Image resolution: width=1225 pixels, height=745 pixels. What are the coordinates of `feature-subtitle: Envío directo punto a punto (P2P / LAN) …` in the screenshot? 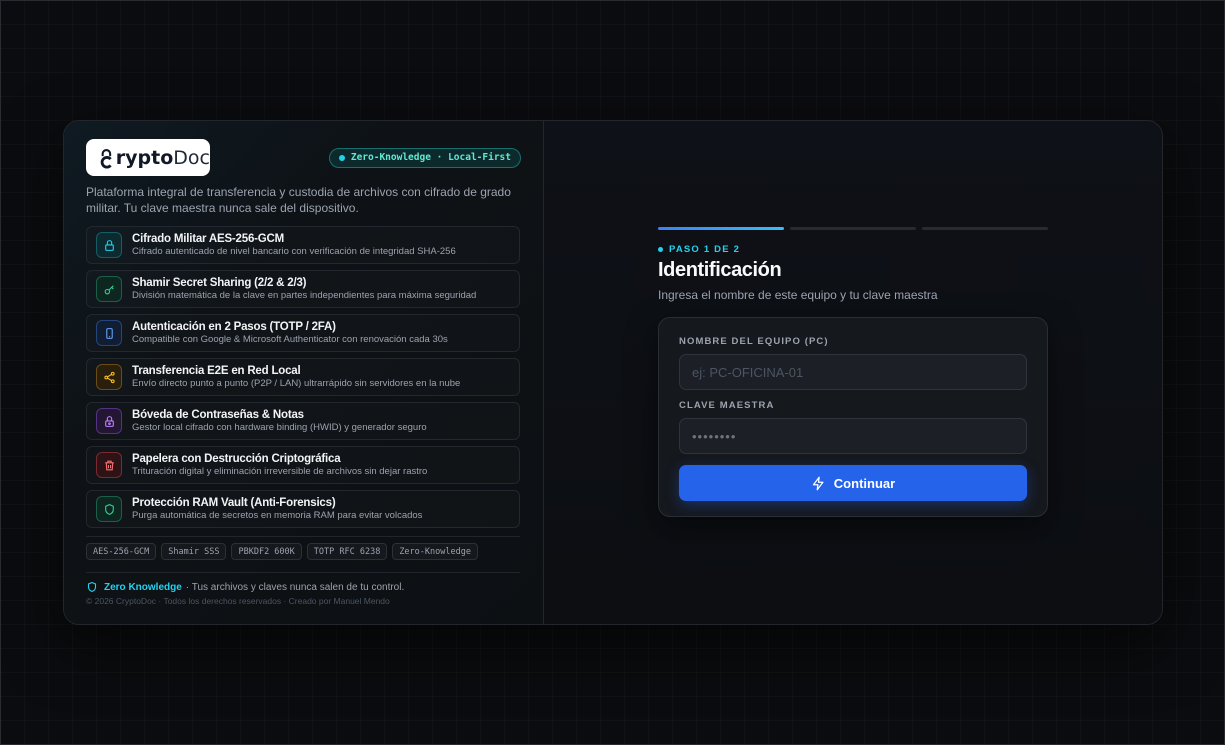 It's located at (296, 383).